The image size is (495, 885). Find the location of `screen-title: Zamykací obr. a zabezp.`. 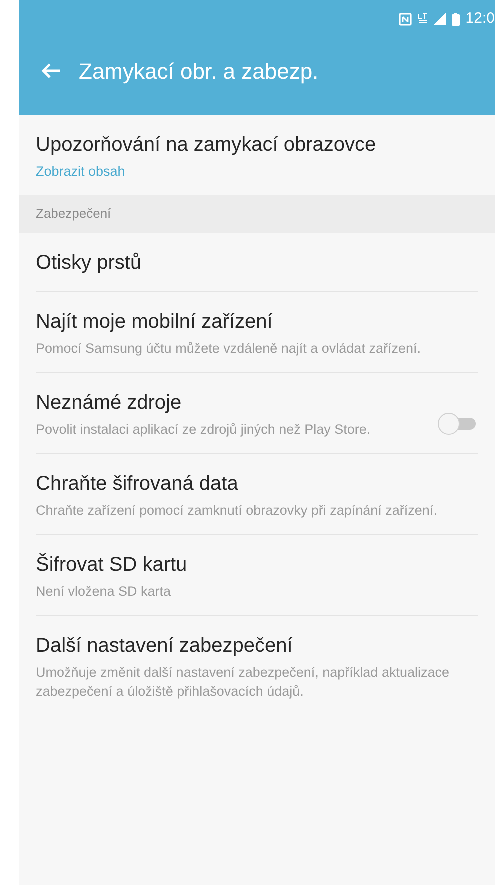

screen-title: Zamykací obr. a zabezp. is located at coordinates (199, 72).